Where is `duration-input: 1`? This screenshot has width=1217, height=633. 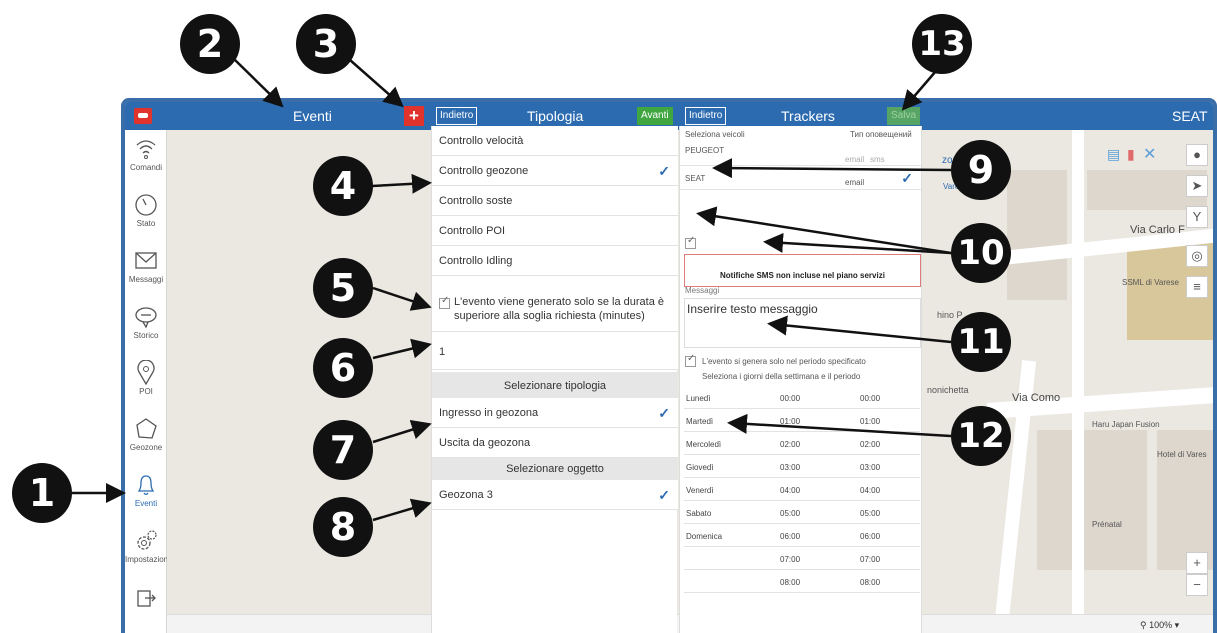 duration-input: 1 is located at coordinates (555, 351).